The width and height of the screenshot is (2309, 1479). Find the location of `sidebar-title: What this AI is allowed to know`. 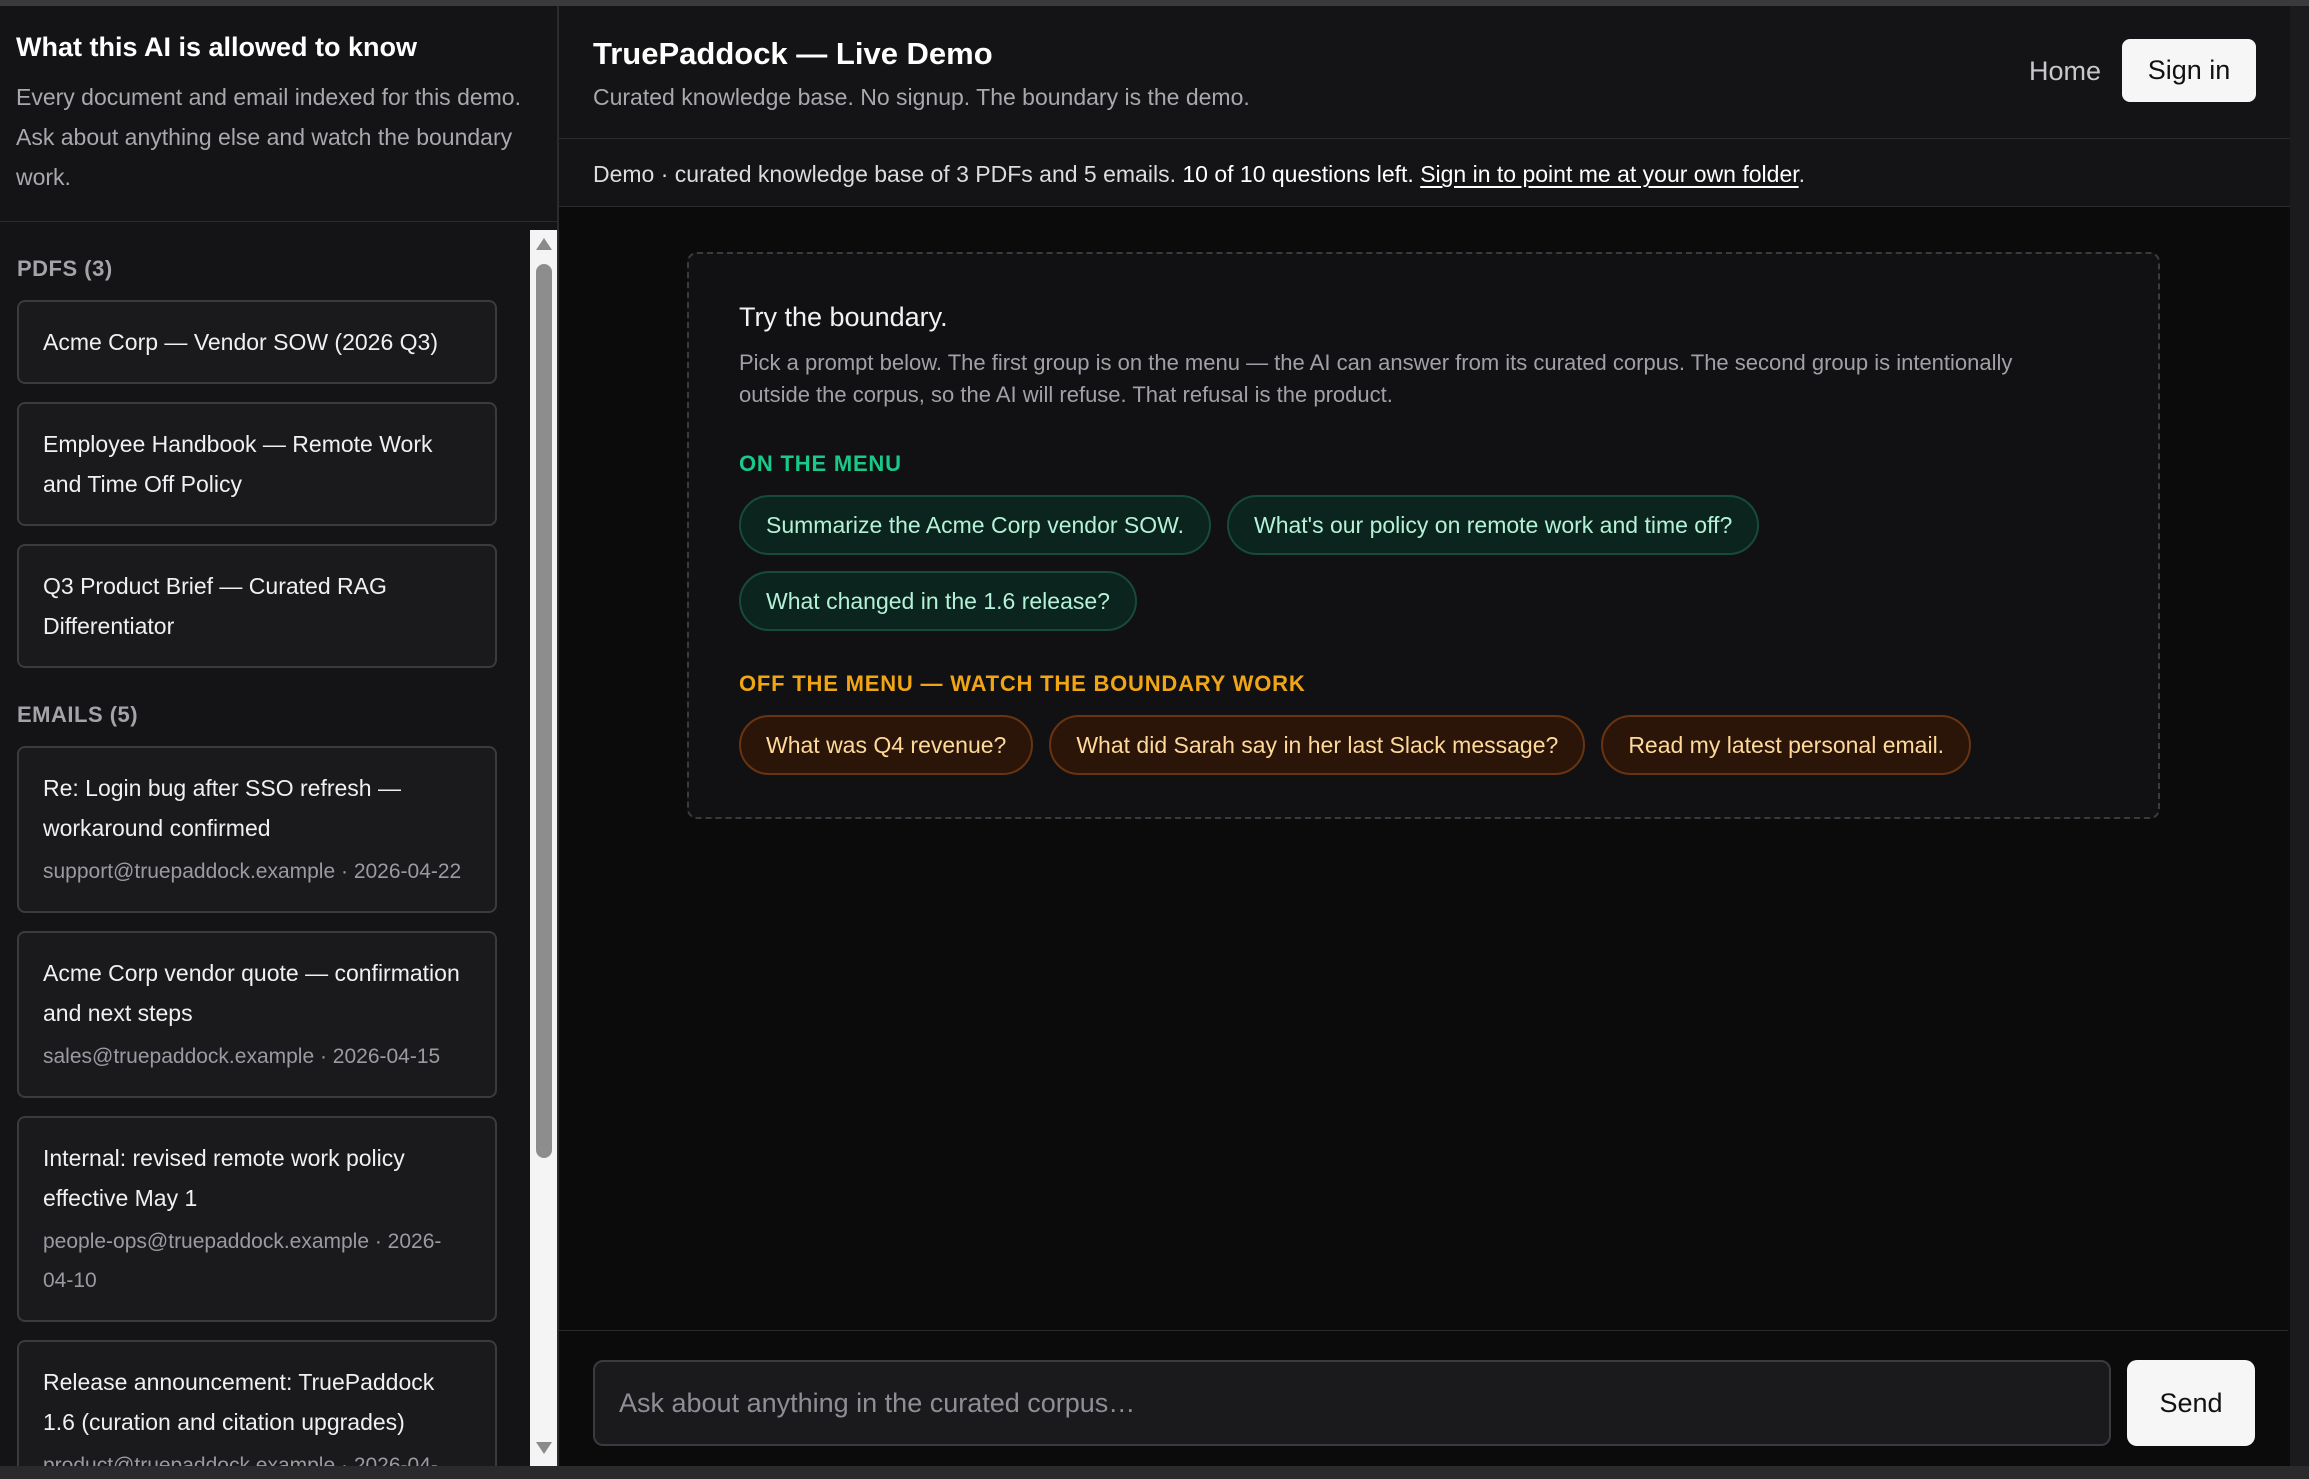

sidebar-title: What this AI is allowed to know is located at coordinates (217, 47).